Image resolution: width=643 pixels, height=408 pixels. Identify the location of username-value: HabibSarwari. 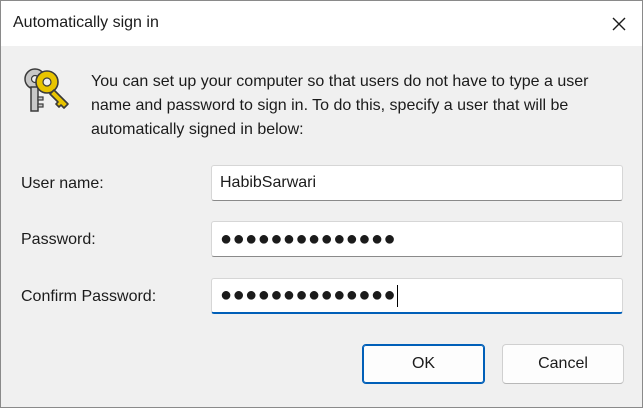
(268, 182).